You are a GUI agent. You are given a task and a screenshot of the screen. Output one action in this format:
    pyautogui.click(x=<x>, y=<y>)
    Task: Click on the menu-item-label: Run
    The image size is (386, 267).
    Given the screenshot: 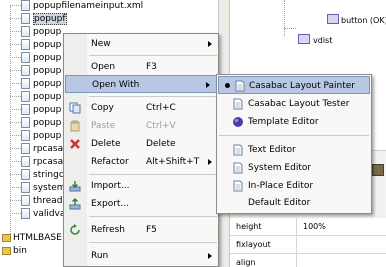 What is the action you would take?
    pyautogui.click(x=100, y=256)
    